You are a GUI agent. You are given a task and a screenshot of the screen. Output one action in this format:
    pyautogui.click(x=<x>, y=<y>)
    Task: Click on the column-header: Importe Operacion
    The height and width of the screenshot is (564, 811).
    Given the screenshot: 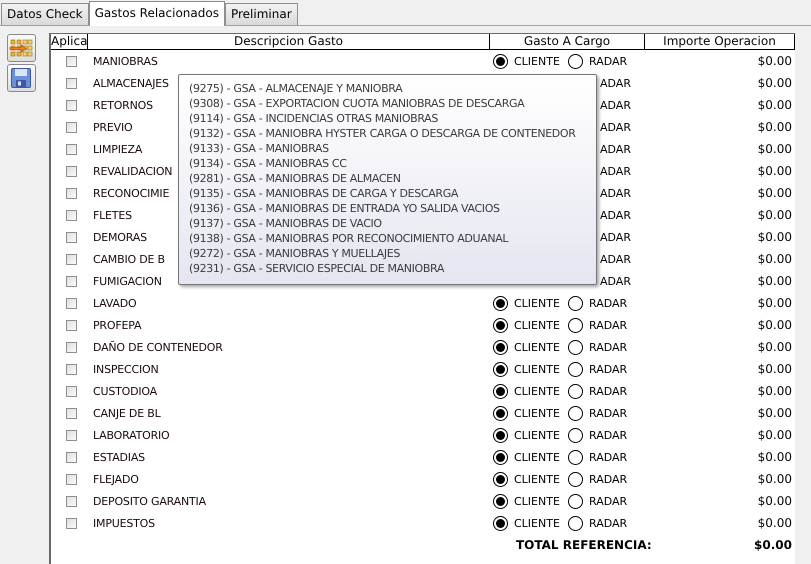 What is the action you would take?
    pyautogui.click(x=720, y=42)
    